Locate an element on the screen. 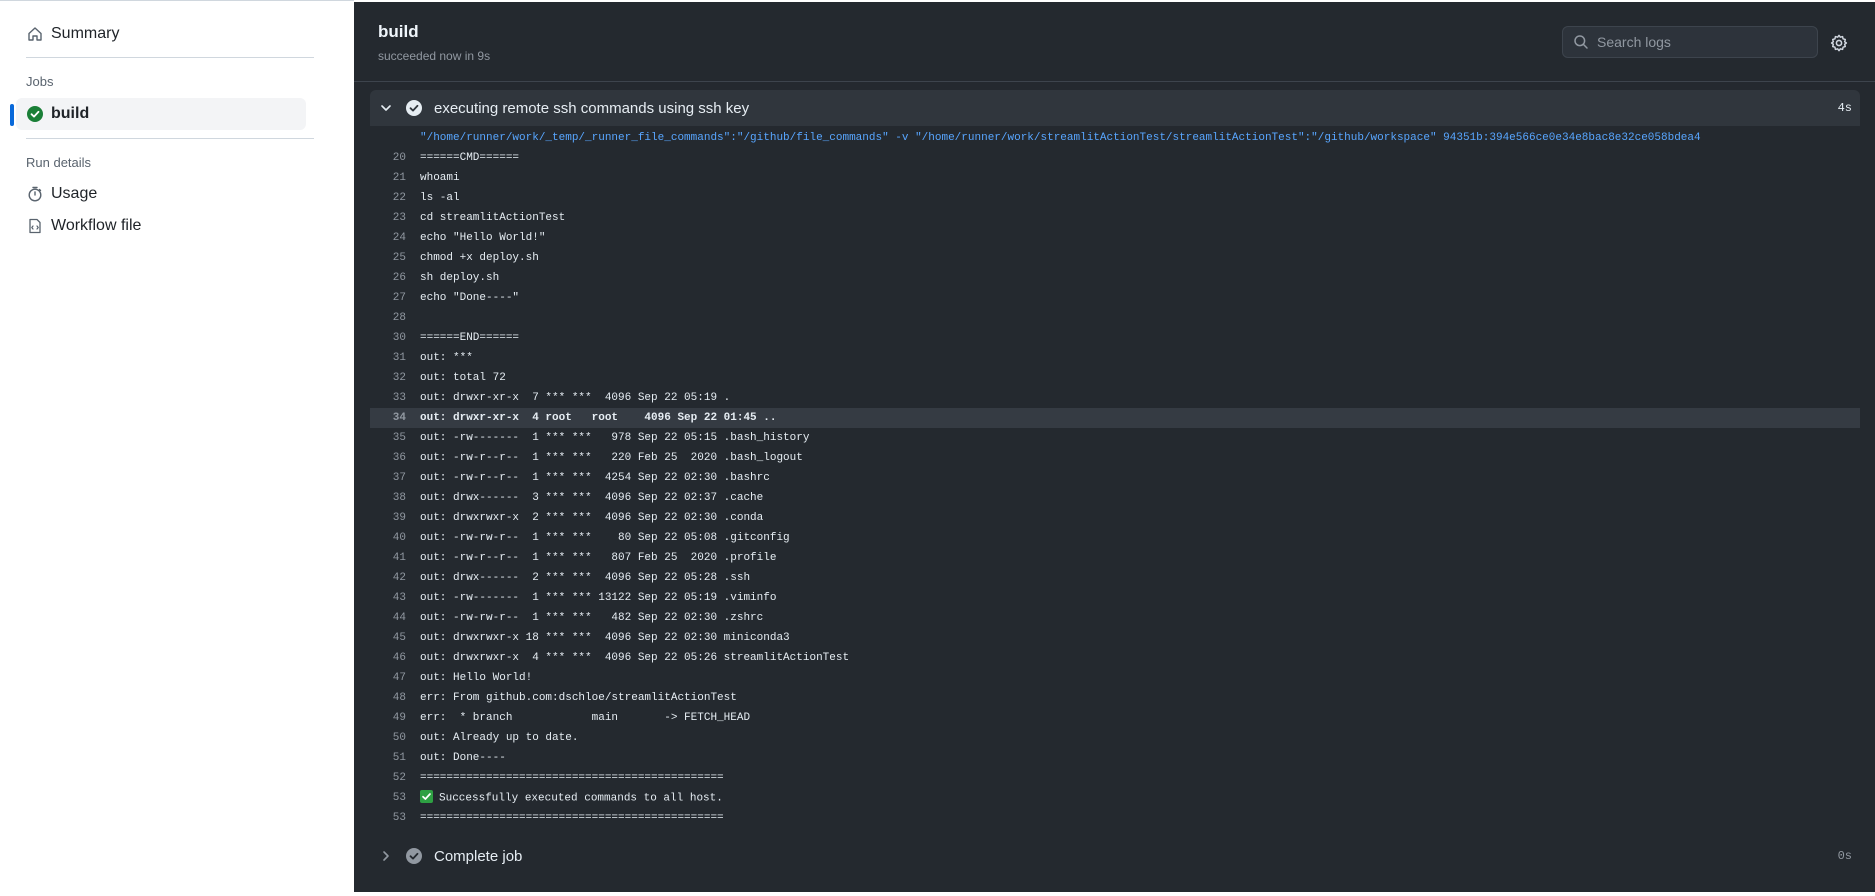 The height and width of the screenshot is (896, 1875). log-line: 31 out: *** is located at coordinates (1115, 358).